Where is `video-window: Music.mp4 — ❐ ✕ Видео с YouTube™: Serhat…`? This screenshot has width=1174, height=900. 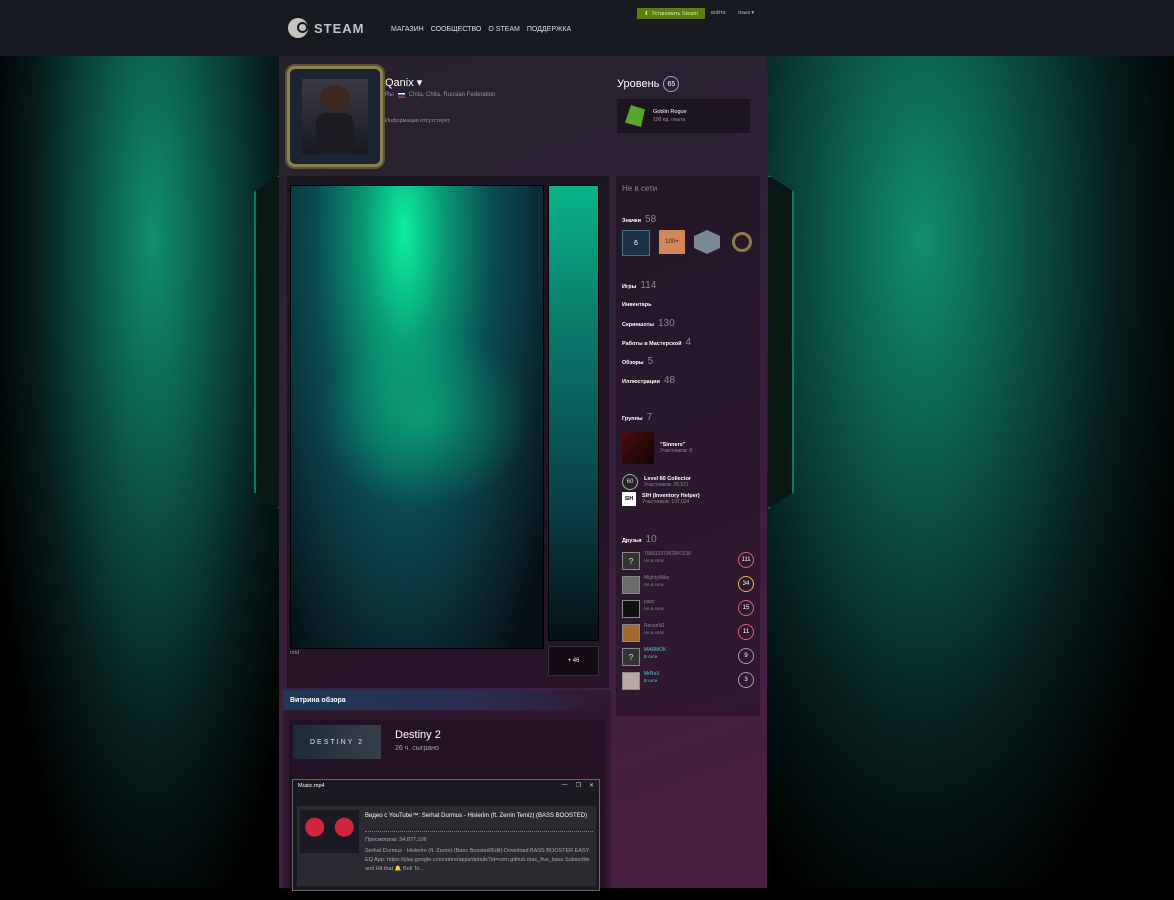 video-window: Music.mp4 — ❐ ✕ Видео с YouTube™: Serhat… is located at coordinates (446, 835).